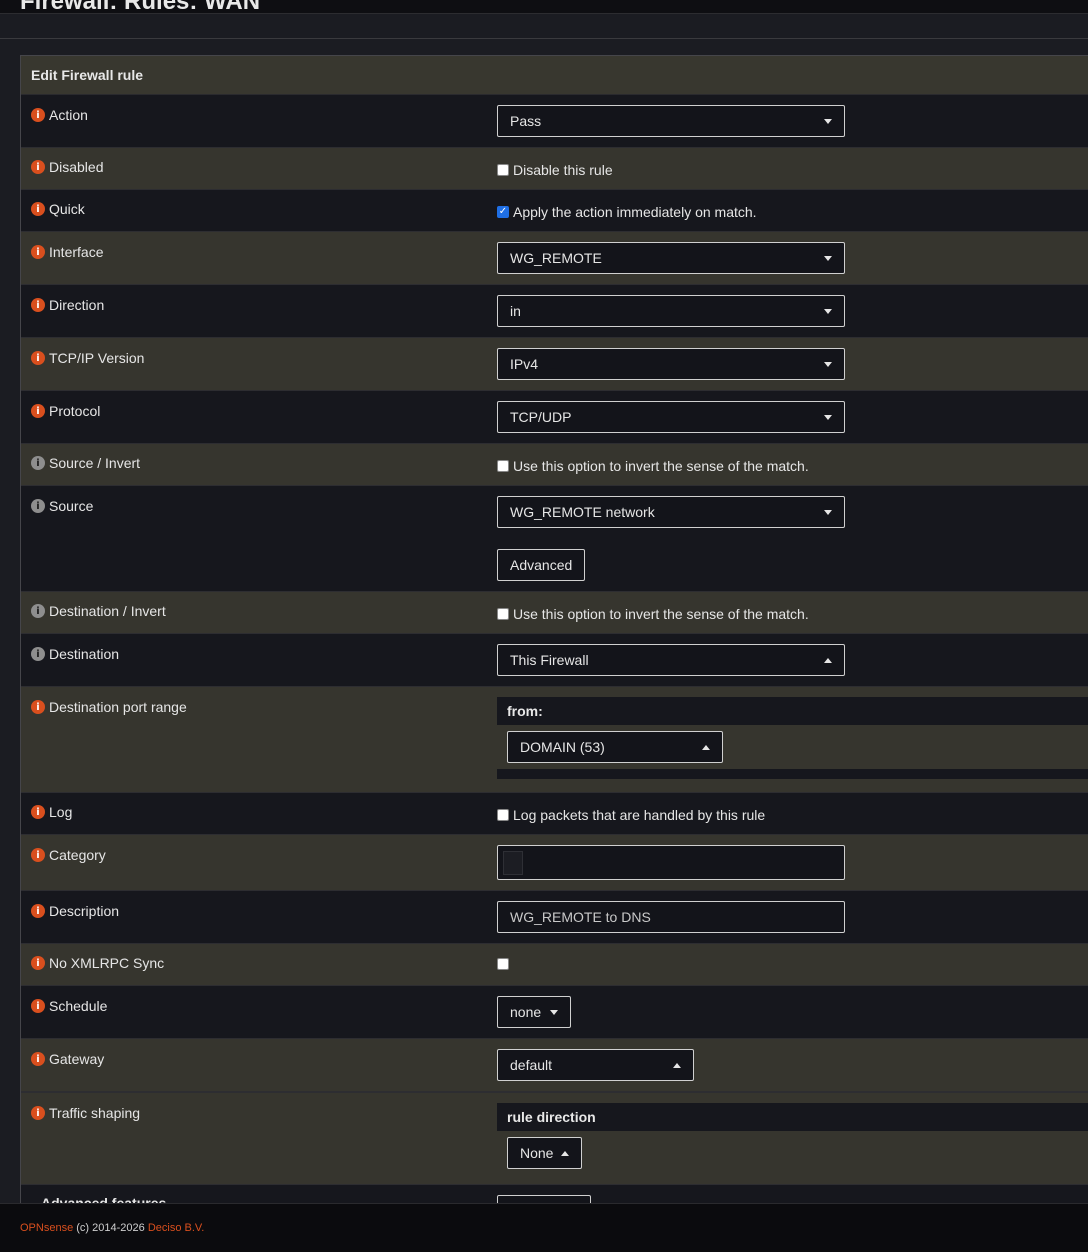  I want to click on row-category: i Category, so click(554, 863).